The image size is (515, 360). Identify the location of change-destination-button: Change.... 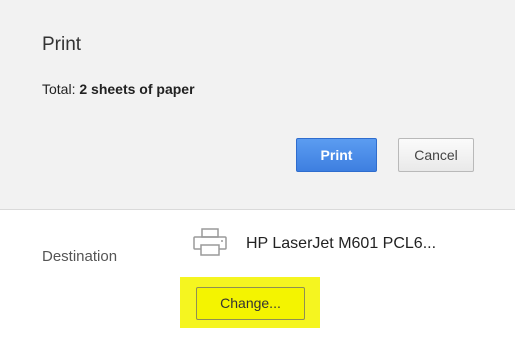
(250, 303).